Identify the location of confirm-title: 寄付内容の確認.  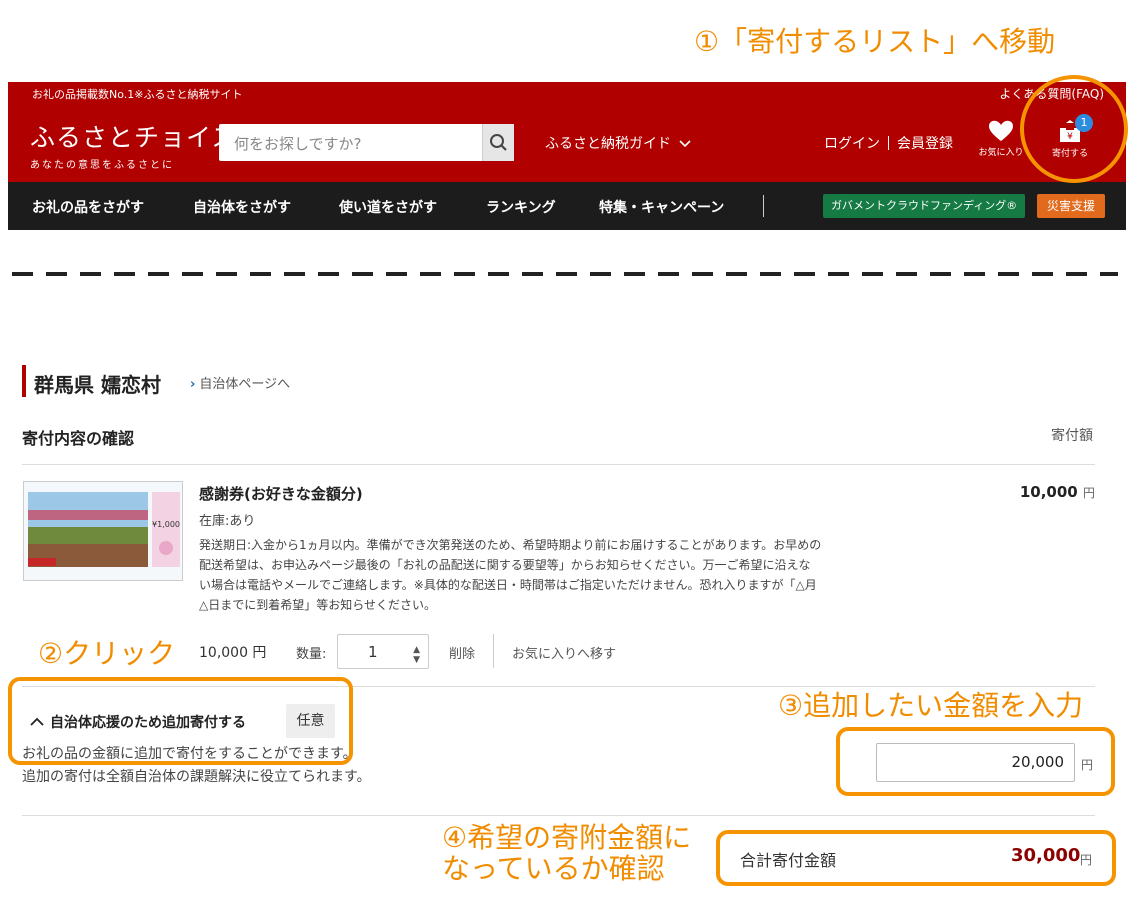
(78, 438).